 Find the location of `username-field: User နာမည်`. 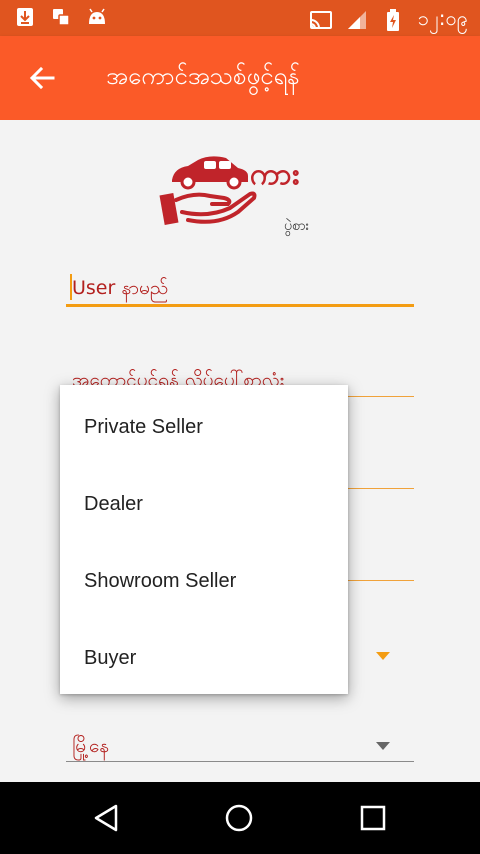

username-field: User နာမည် is located at coordinates (240, 290).